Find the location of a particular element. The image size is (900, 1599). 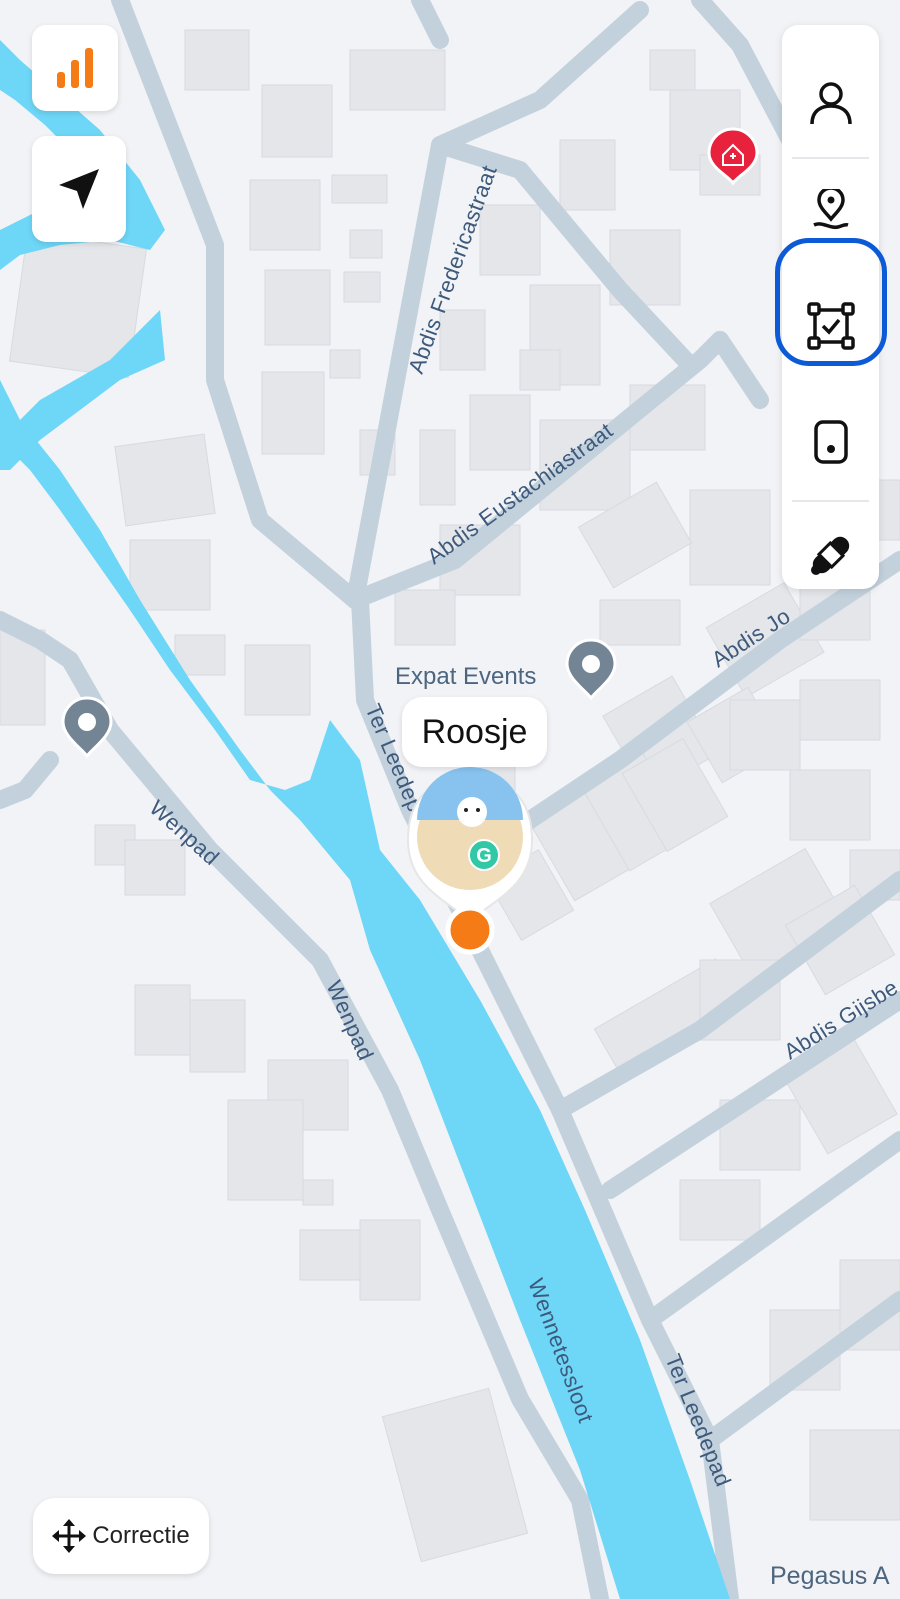

poi-label-expat-events: Expat Events is located at coordinates (465, 676).